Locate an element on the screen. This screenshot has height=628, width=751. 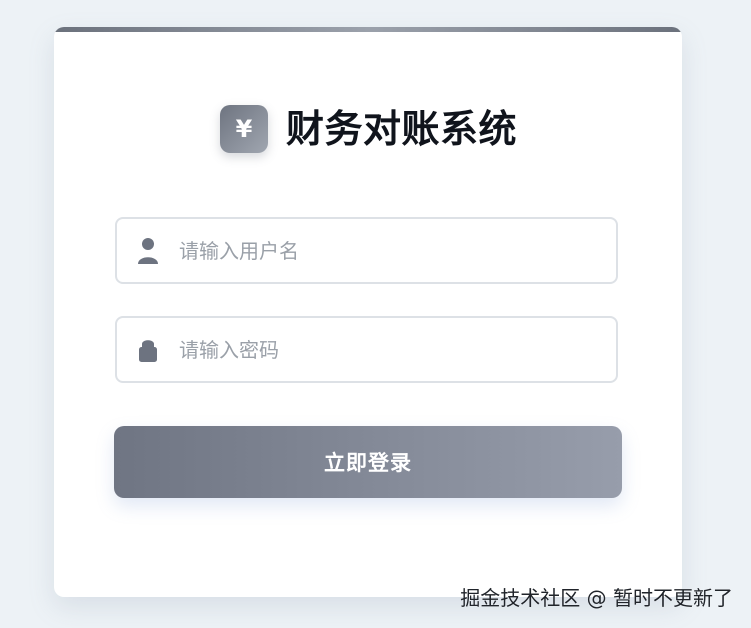
password-field is located at coordinates (366, 349).